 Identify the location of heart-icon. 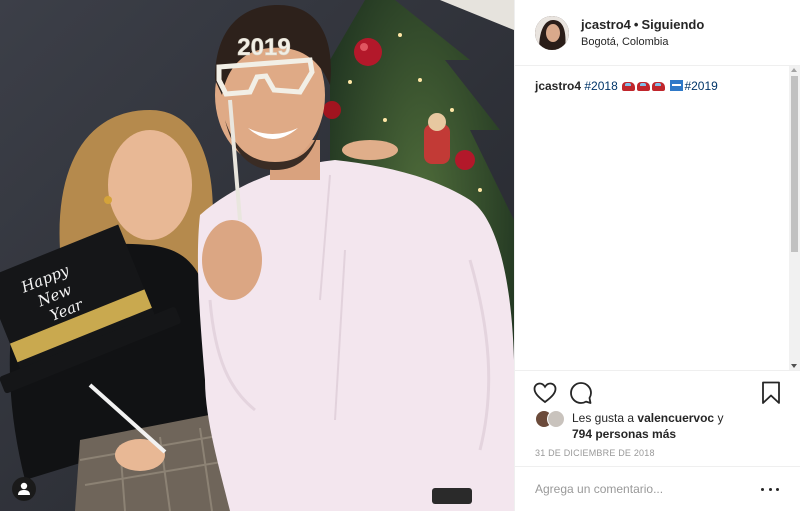
(545, 393).